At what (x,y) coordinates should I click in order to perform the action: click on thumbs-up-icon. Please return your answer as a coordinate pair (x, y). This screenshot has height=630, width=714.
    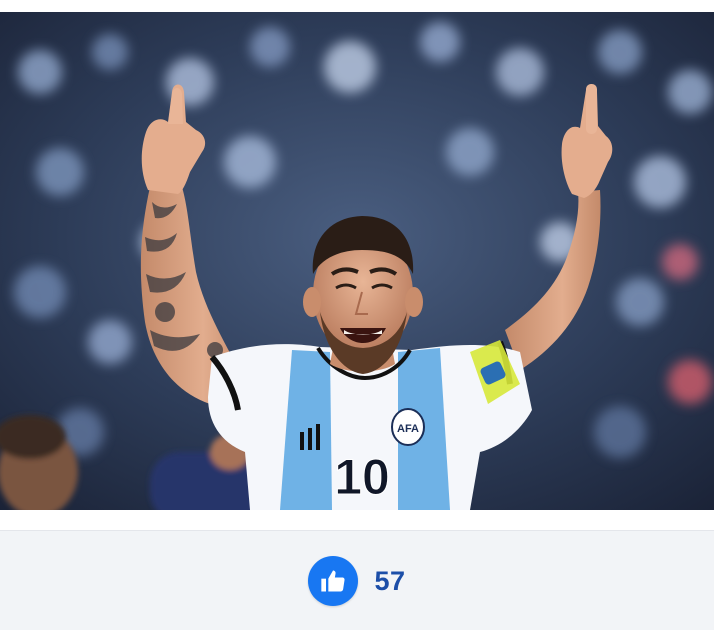
    Looking at the image, I should click on (333, 581).